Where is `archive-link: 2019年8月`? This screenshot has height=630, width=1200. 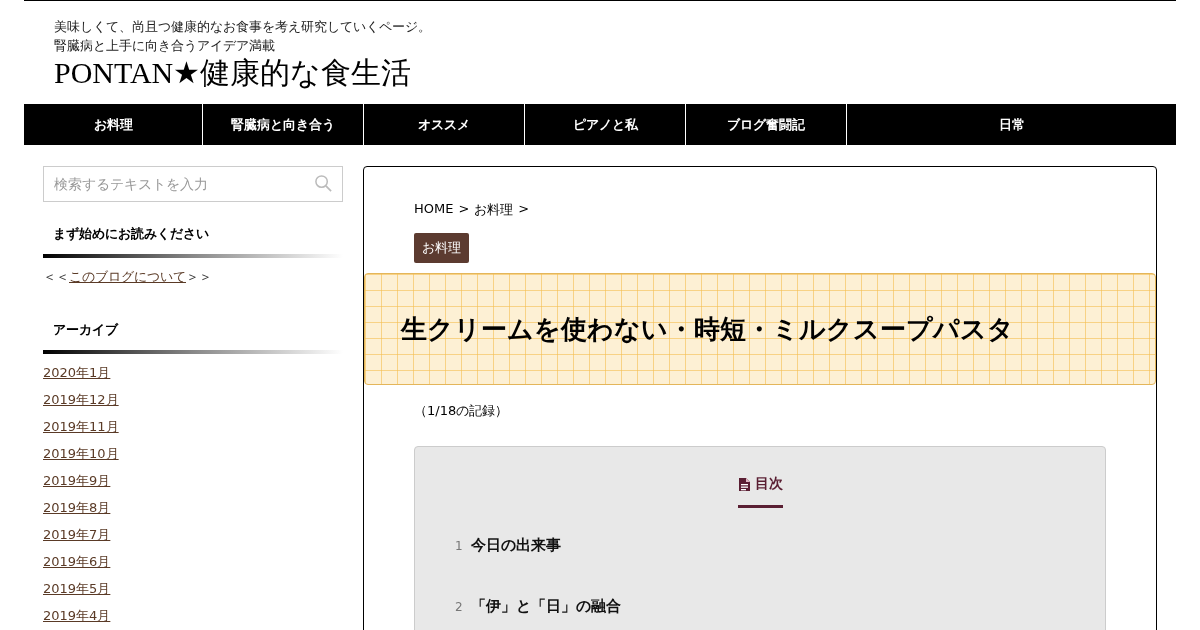 archive-link: 2019年8月 is located at coordinates (77, 508).